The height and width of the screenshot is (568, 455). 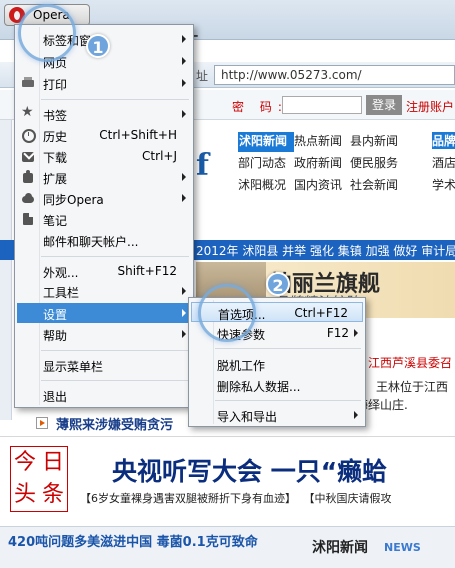 I want to click on menu-item-label: 导入和导出, so click(x=247, y=417).